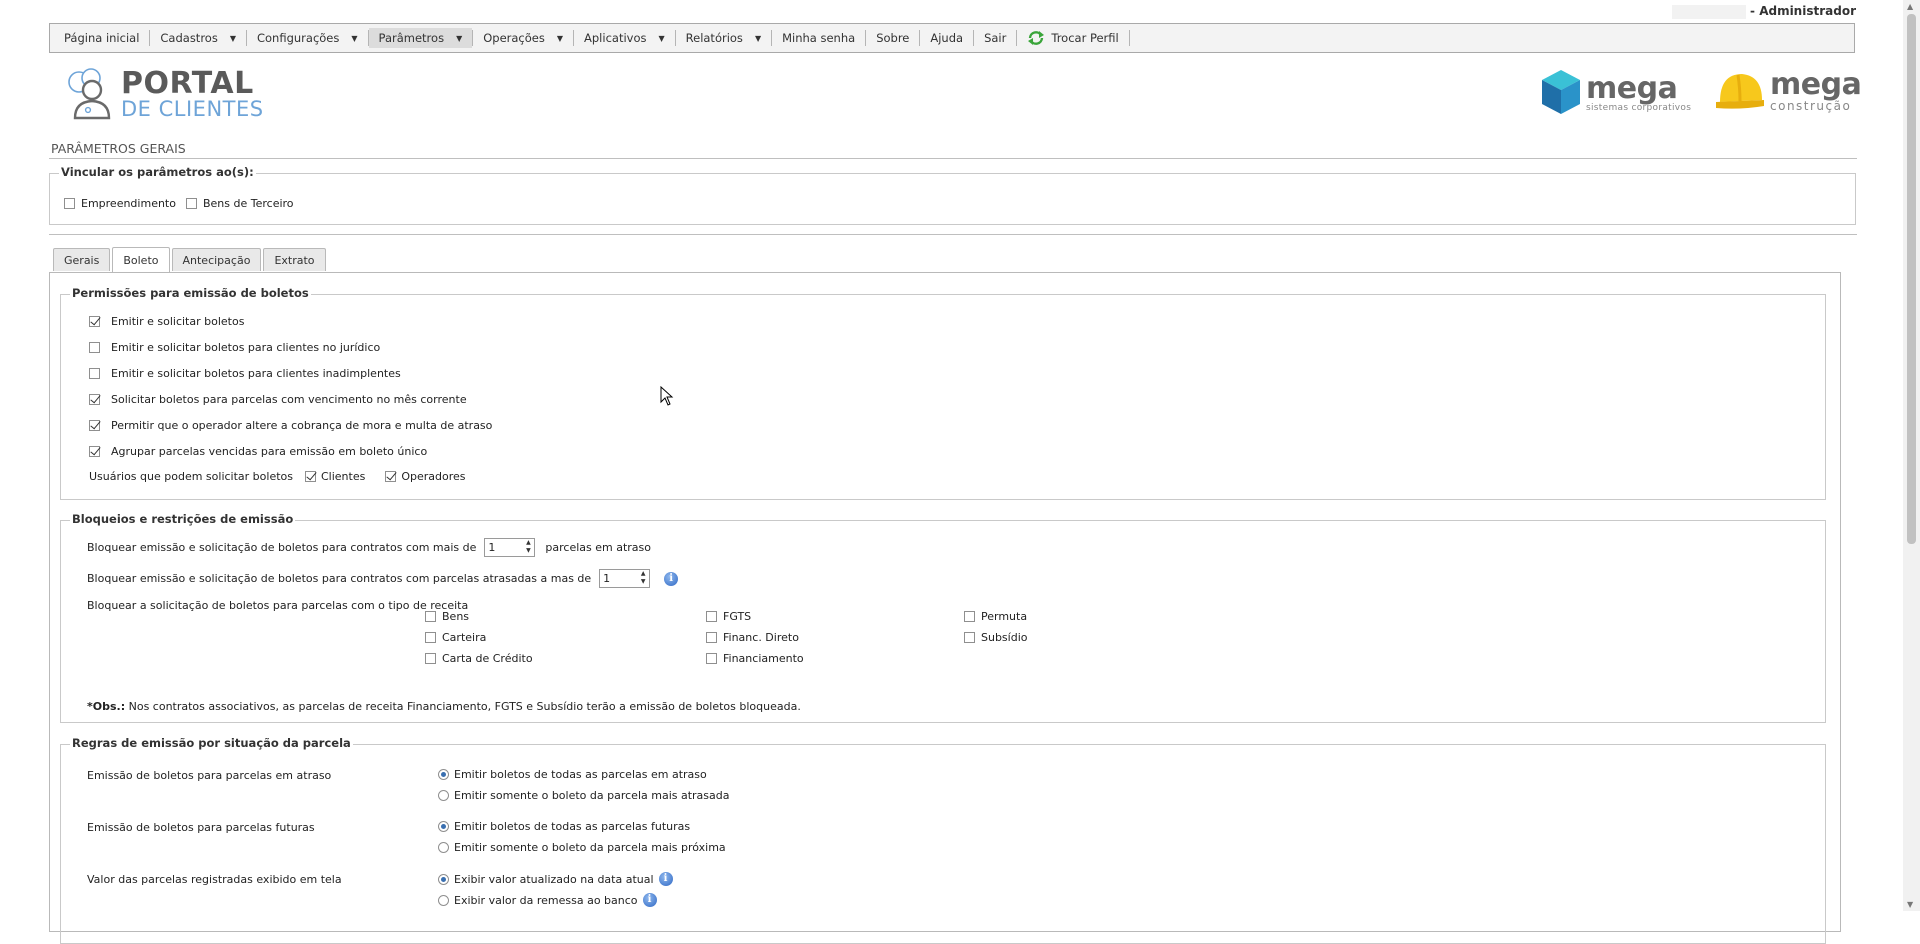  What do you see at coordinates (190, 293) in the screenshot?
I see `permissoes-legend: Permissões para emissão de boletos` at bounding box center [190, 293].